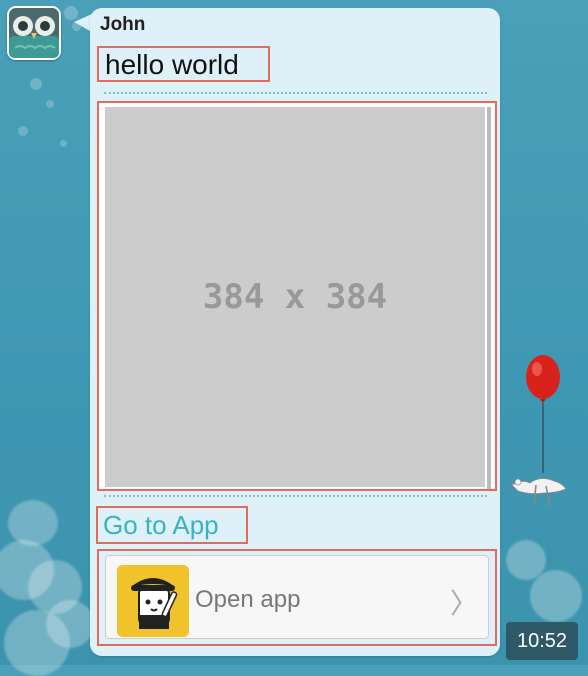 The height and width of the screenshot is (676, 588). I want to click on open-app-label: Open app, so click(248, 599).